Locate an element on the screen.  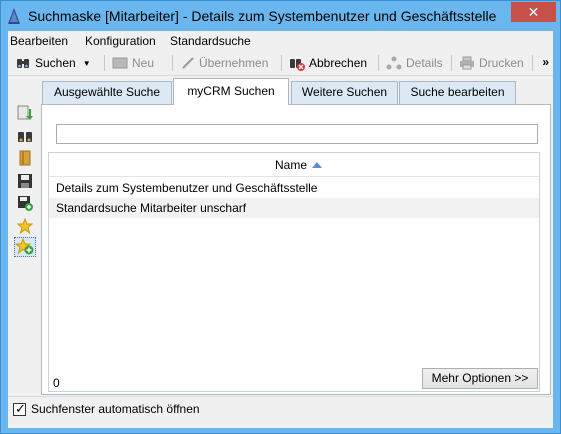
apply-button-label: Übernehmen is located at coordinates (234, 63).